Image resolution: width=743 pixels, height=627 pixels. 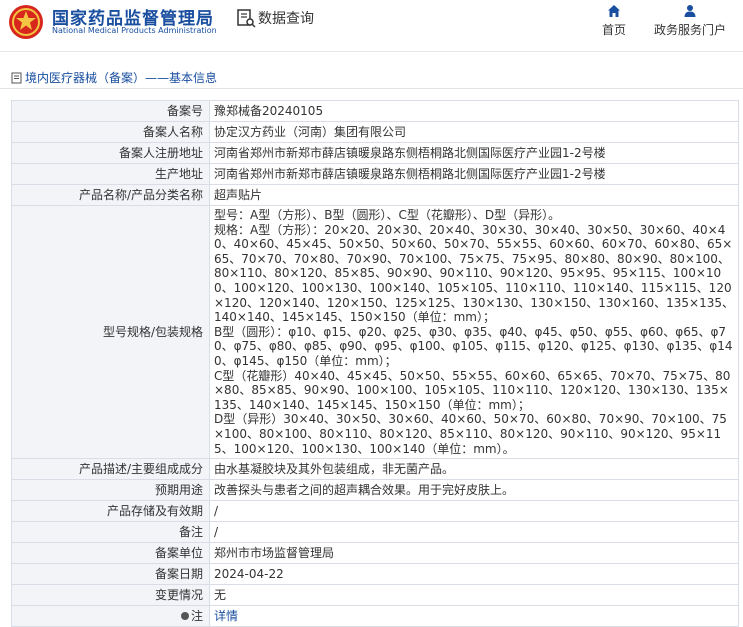 I want to click on row-value: 无, so click(x=474, y=595).